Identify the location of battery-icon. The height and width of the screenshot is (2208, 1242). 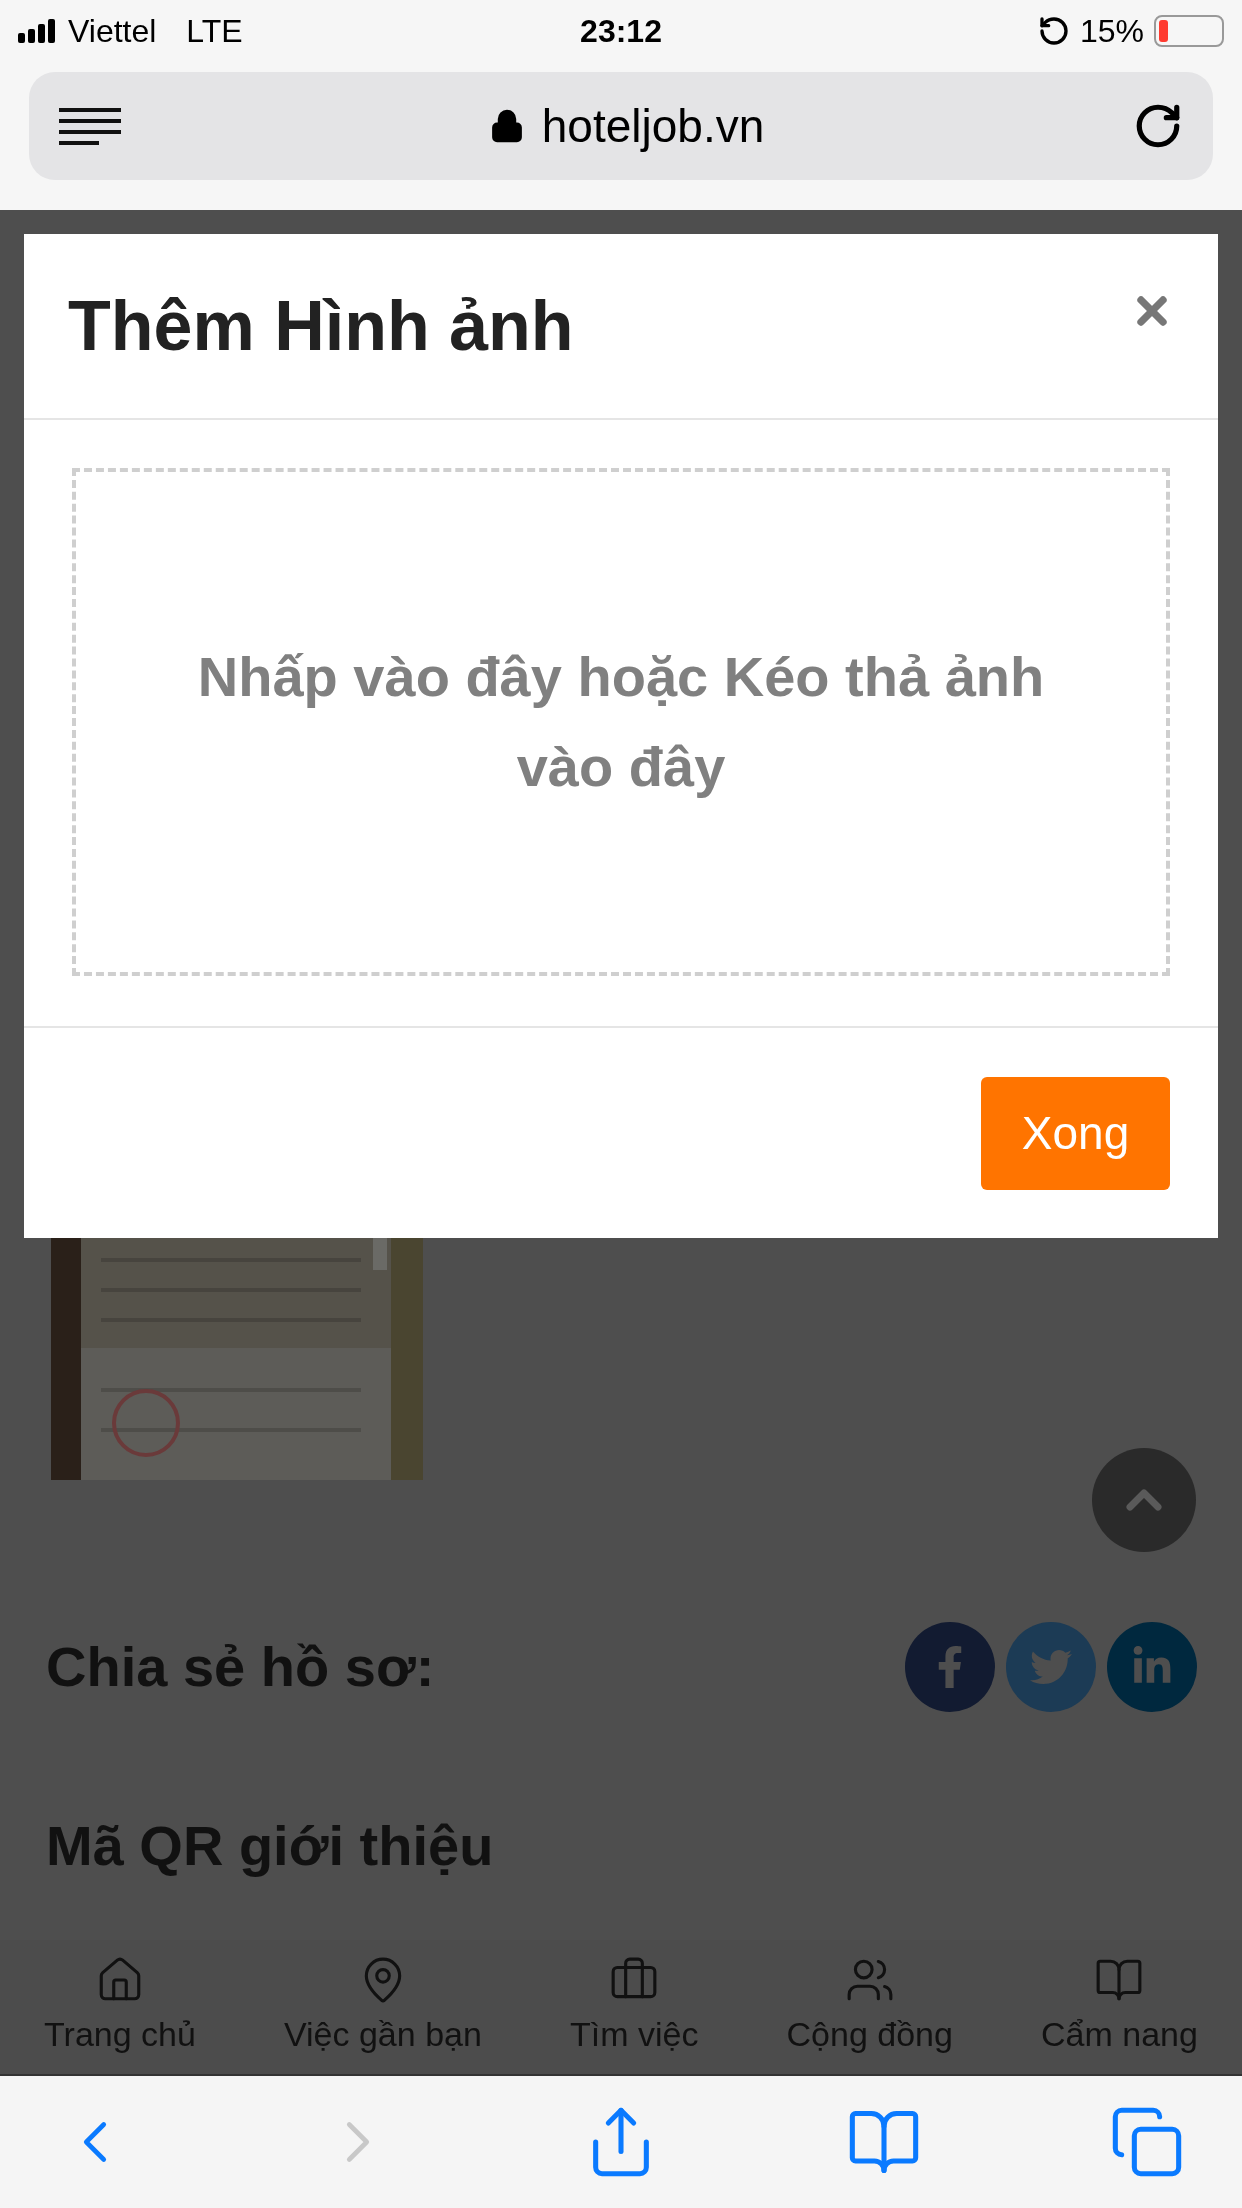
(1189, 31).